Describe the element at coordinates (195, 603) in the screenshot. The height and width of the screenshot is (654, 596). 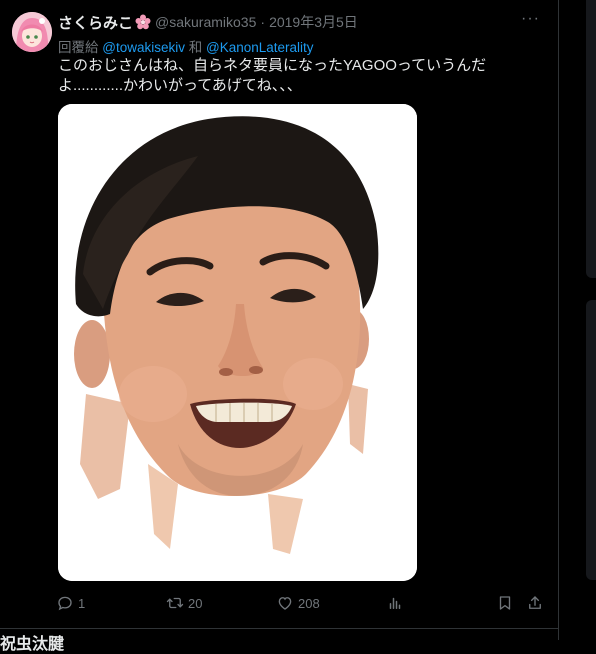
I see `retweet-count: 20` at that location.